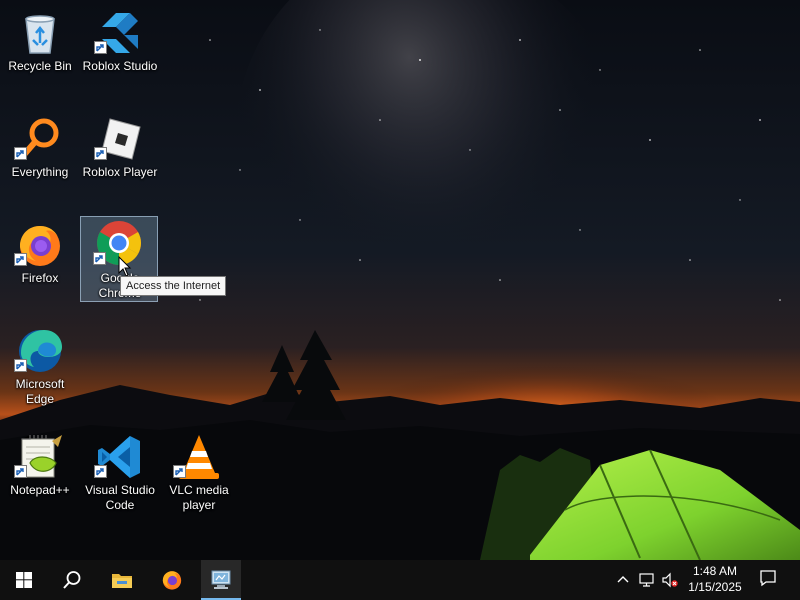 The image size is (800, 600). What do you see at coordinates (40, 33) in the screenshot?
I see `recycle-bin-icon` at bounding box center [40, 33].